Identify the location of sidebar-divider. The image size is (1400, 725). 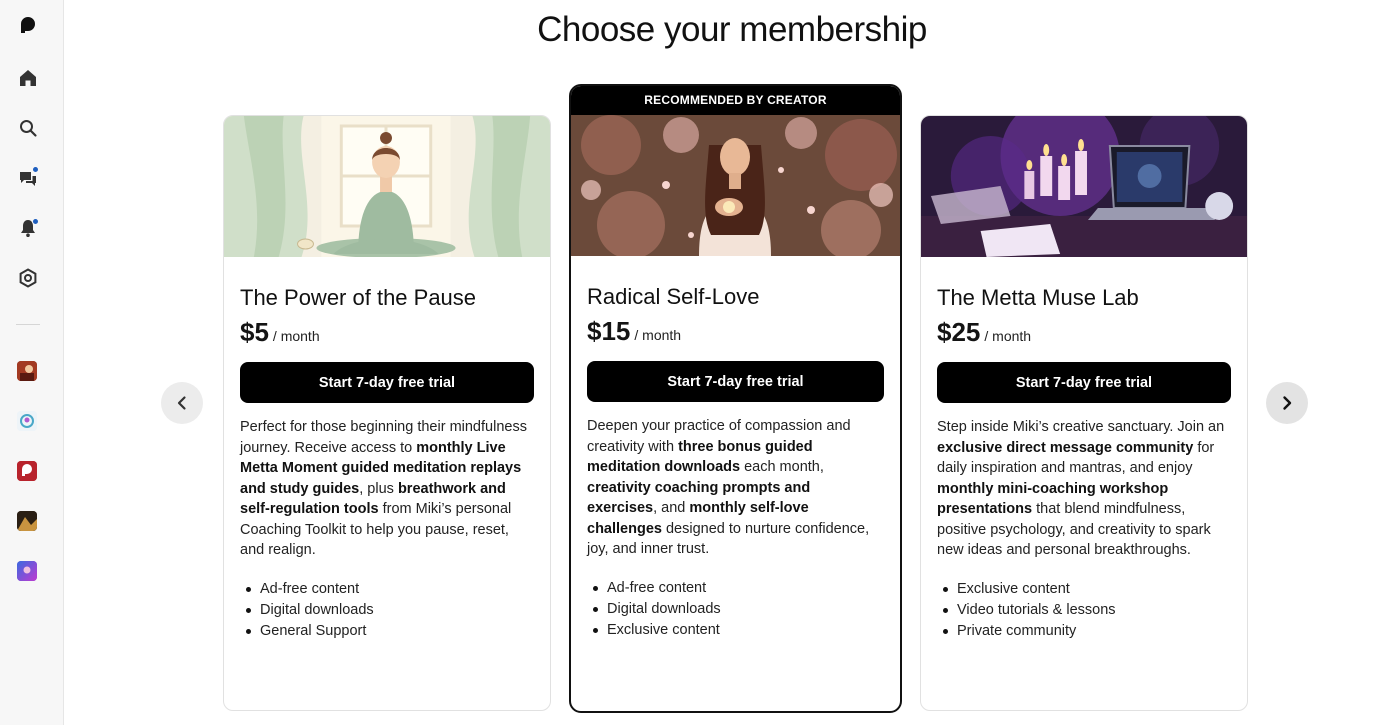
(28, 324).